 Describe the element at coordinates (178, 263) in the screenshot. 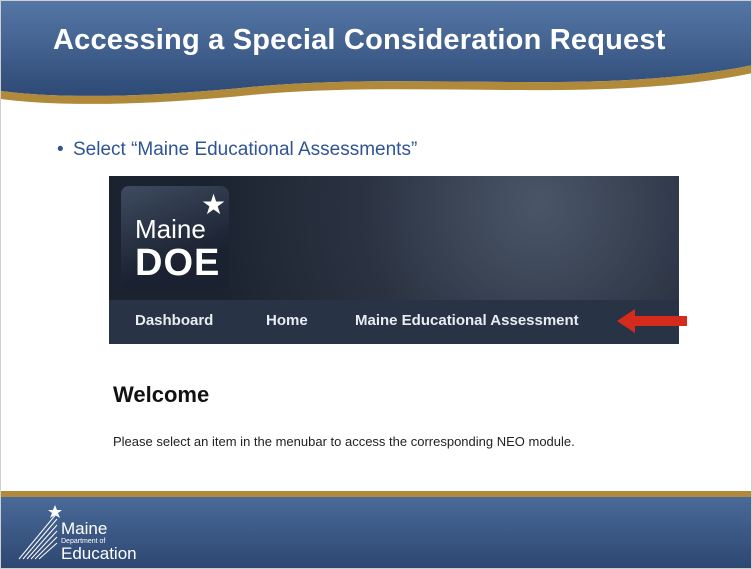

I see `logo-line2: DOE` at that location.